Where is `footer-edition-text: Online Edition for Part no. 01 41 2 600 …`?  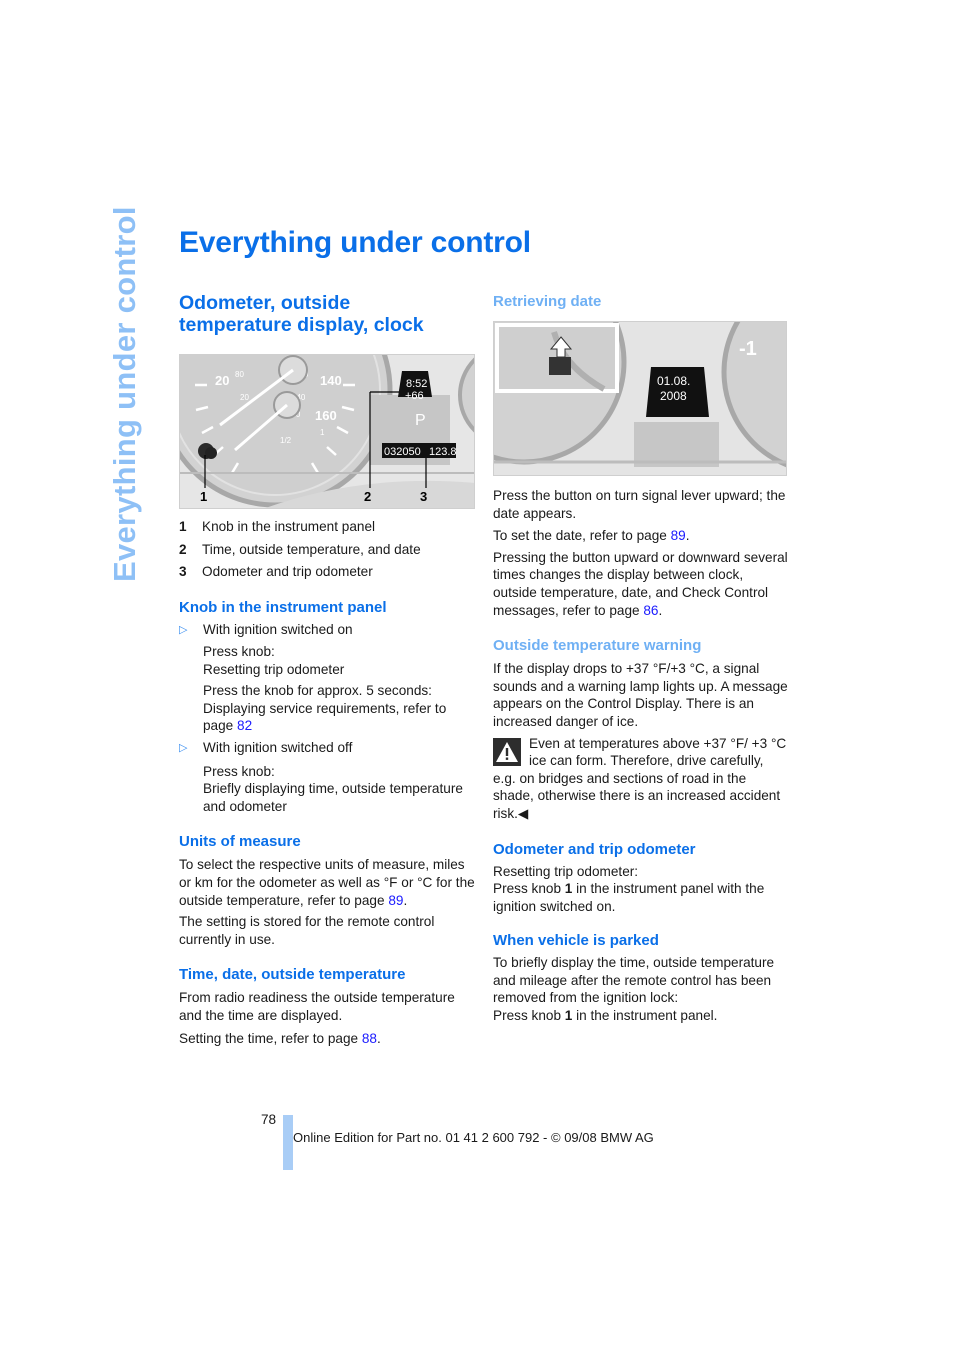
footer-edition-text: Online Edition for Part no. 01 41 2 600 … is located at coordinates (473, 1137).